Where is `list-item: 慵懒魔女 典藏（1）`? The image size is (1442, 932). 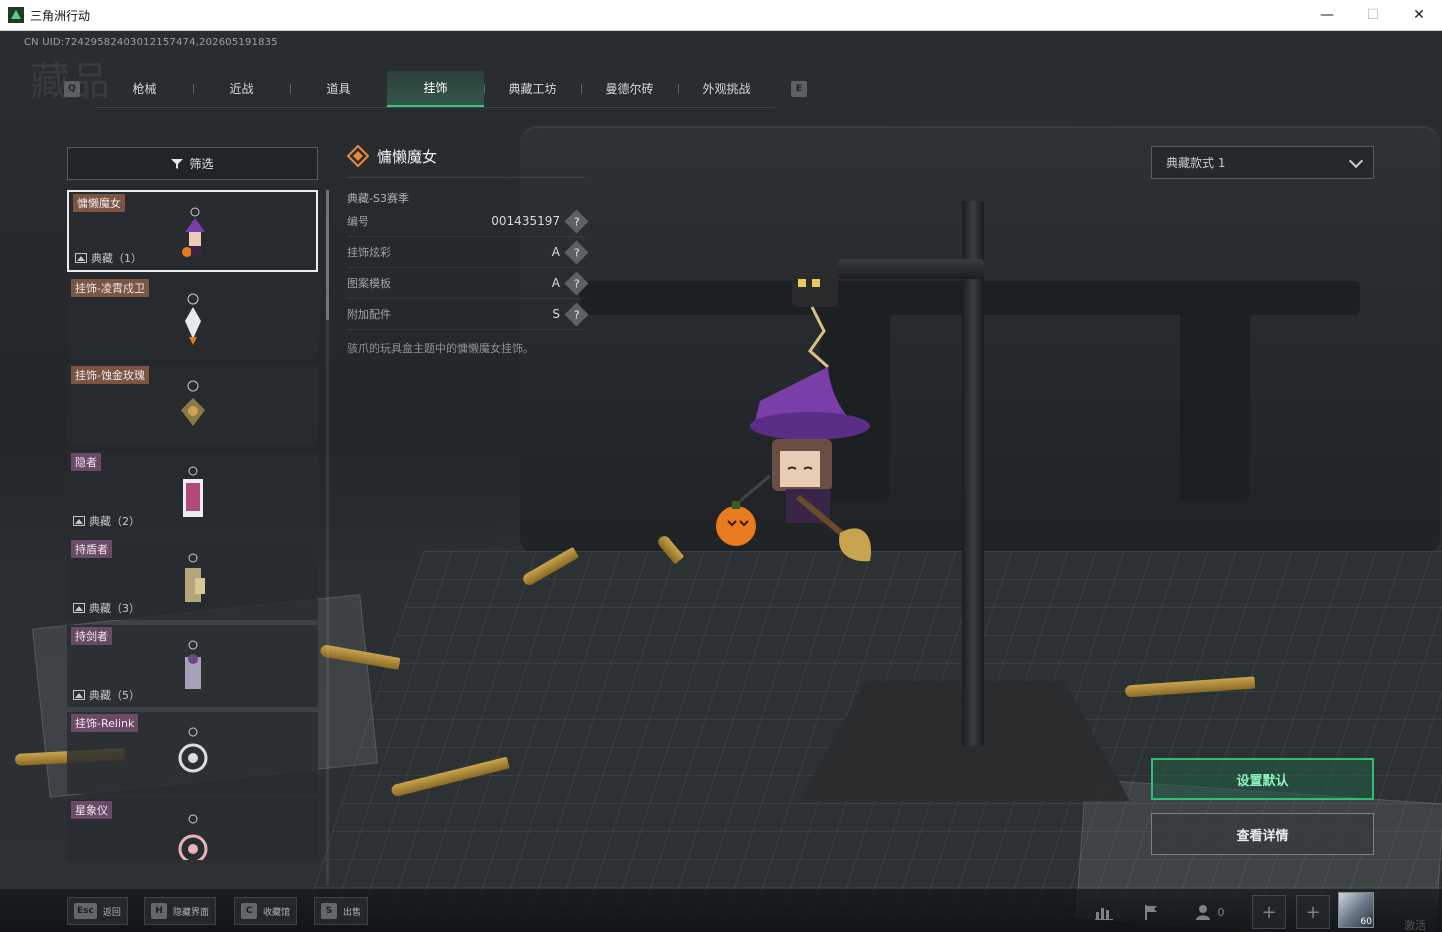 list-item: 慵懒魔女 典藏（1） is located at coordinates (192, 231).